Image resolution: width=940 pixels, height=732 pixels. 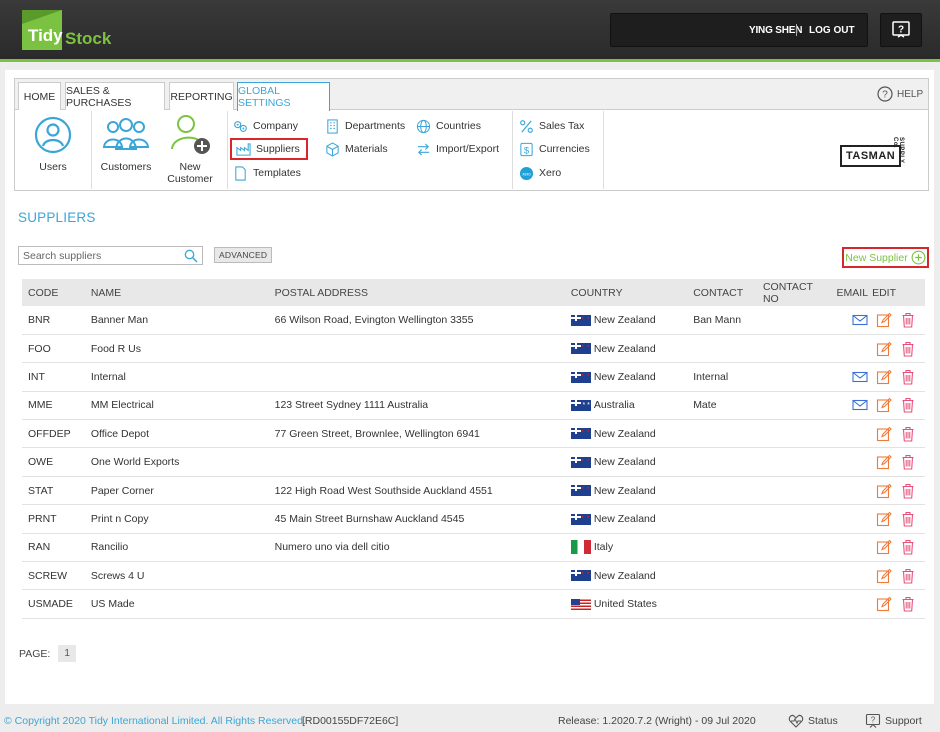 I want to click on country-name: Australia, so click(x=614, y=405).